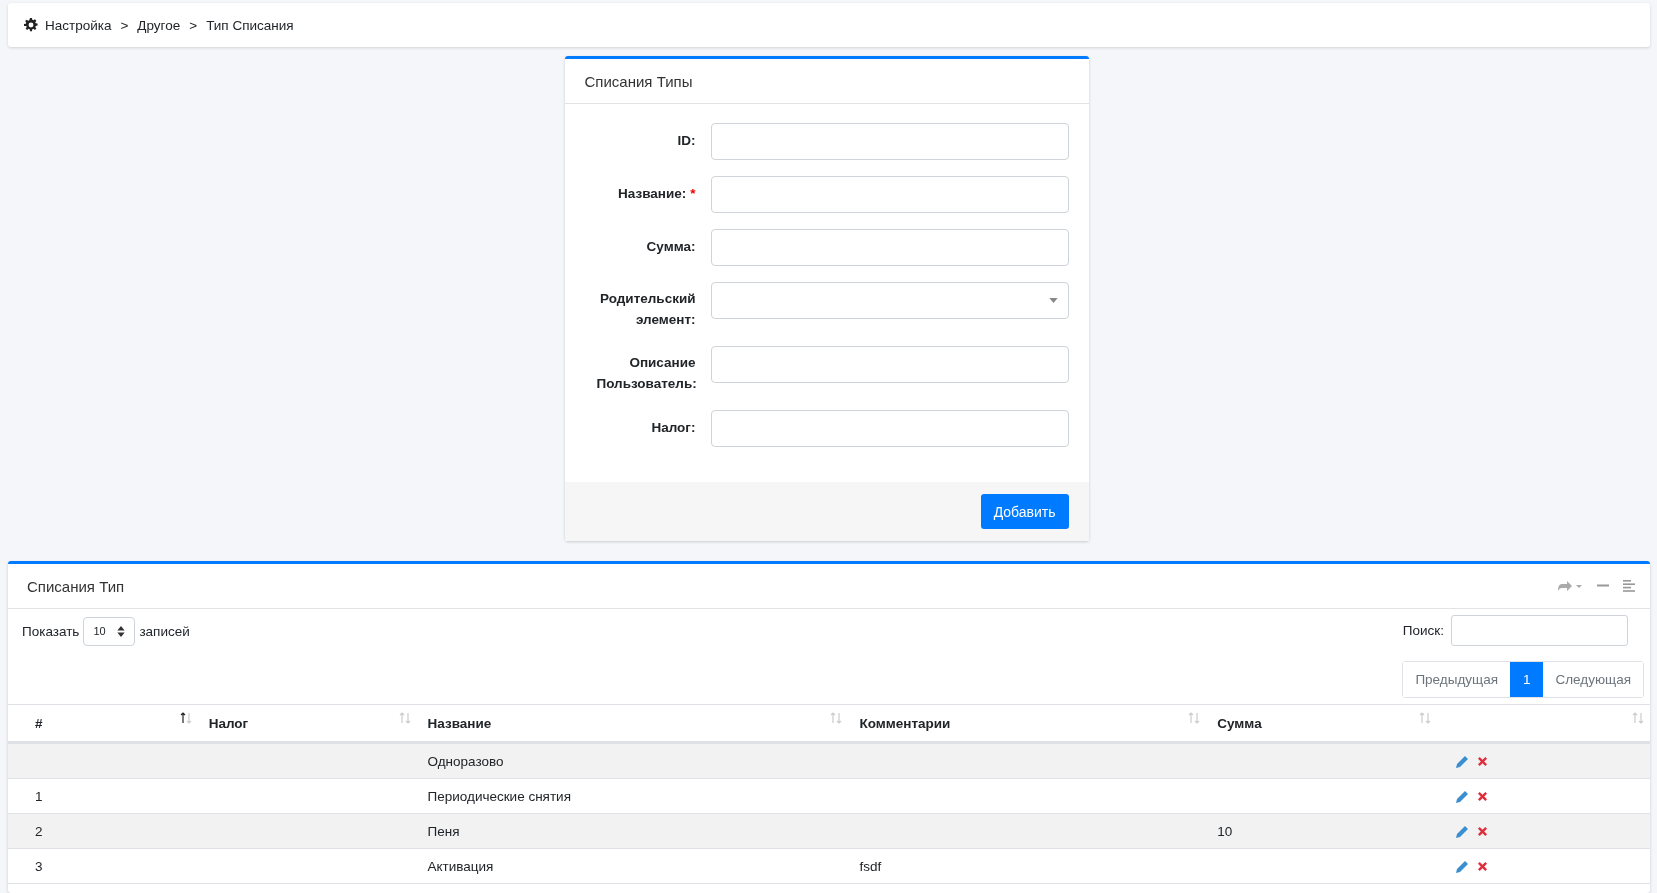 Image resolution: width=1657 pixels, height=893 pixels. Describe the element at coordinates (250, 25) in the screenshot. I see `breadcrumb-link: Тип Списания` at that location.